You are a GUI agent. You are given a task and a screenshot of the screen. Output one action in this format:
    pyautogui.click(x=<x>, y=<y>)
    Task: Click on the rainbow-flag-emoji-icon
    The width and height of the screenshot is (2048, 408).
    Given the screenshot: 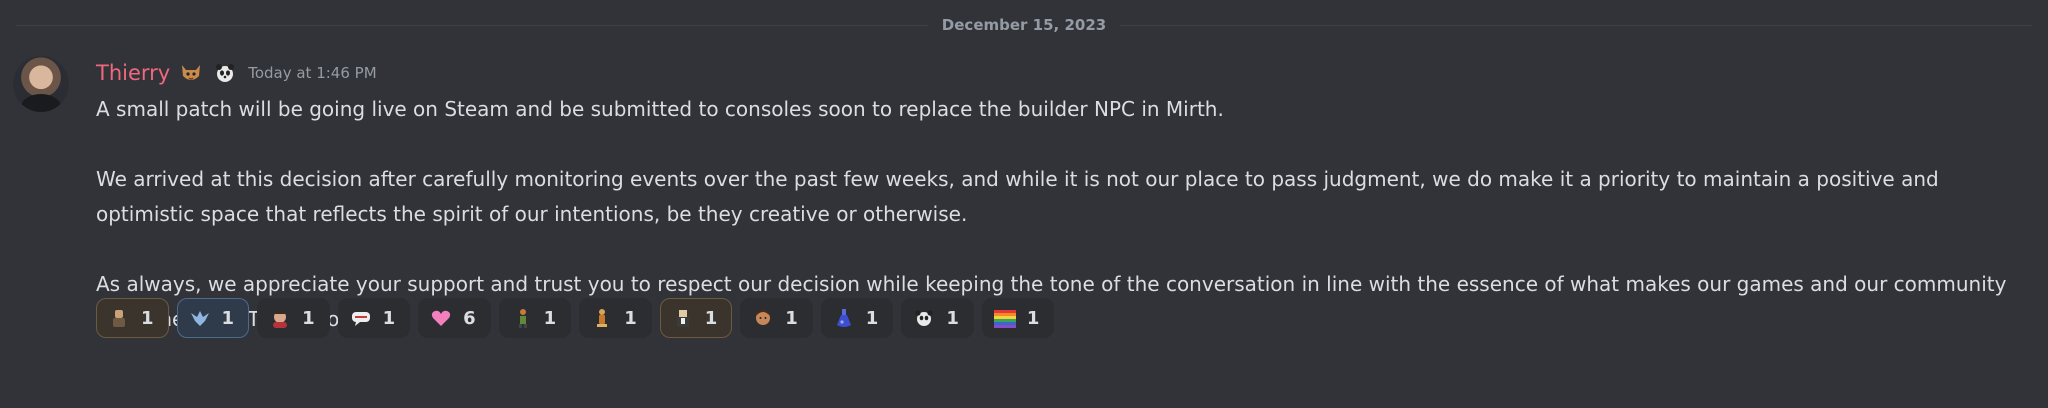 What is the action you would take?
    pyautogui.click(x=1005, y=318)
    